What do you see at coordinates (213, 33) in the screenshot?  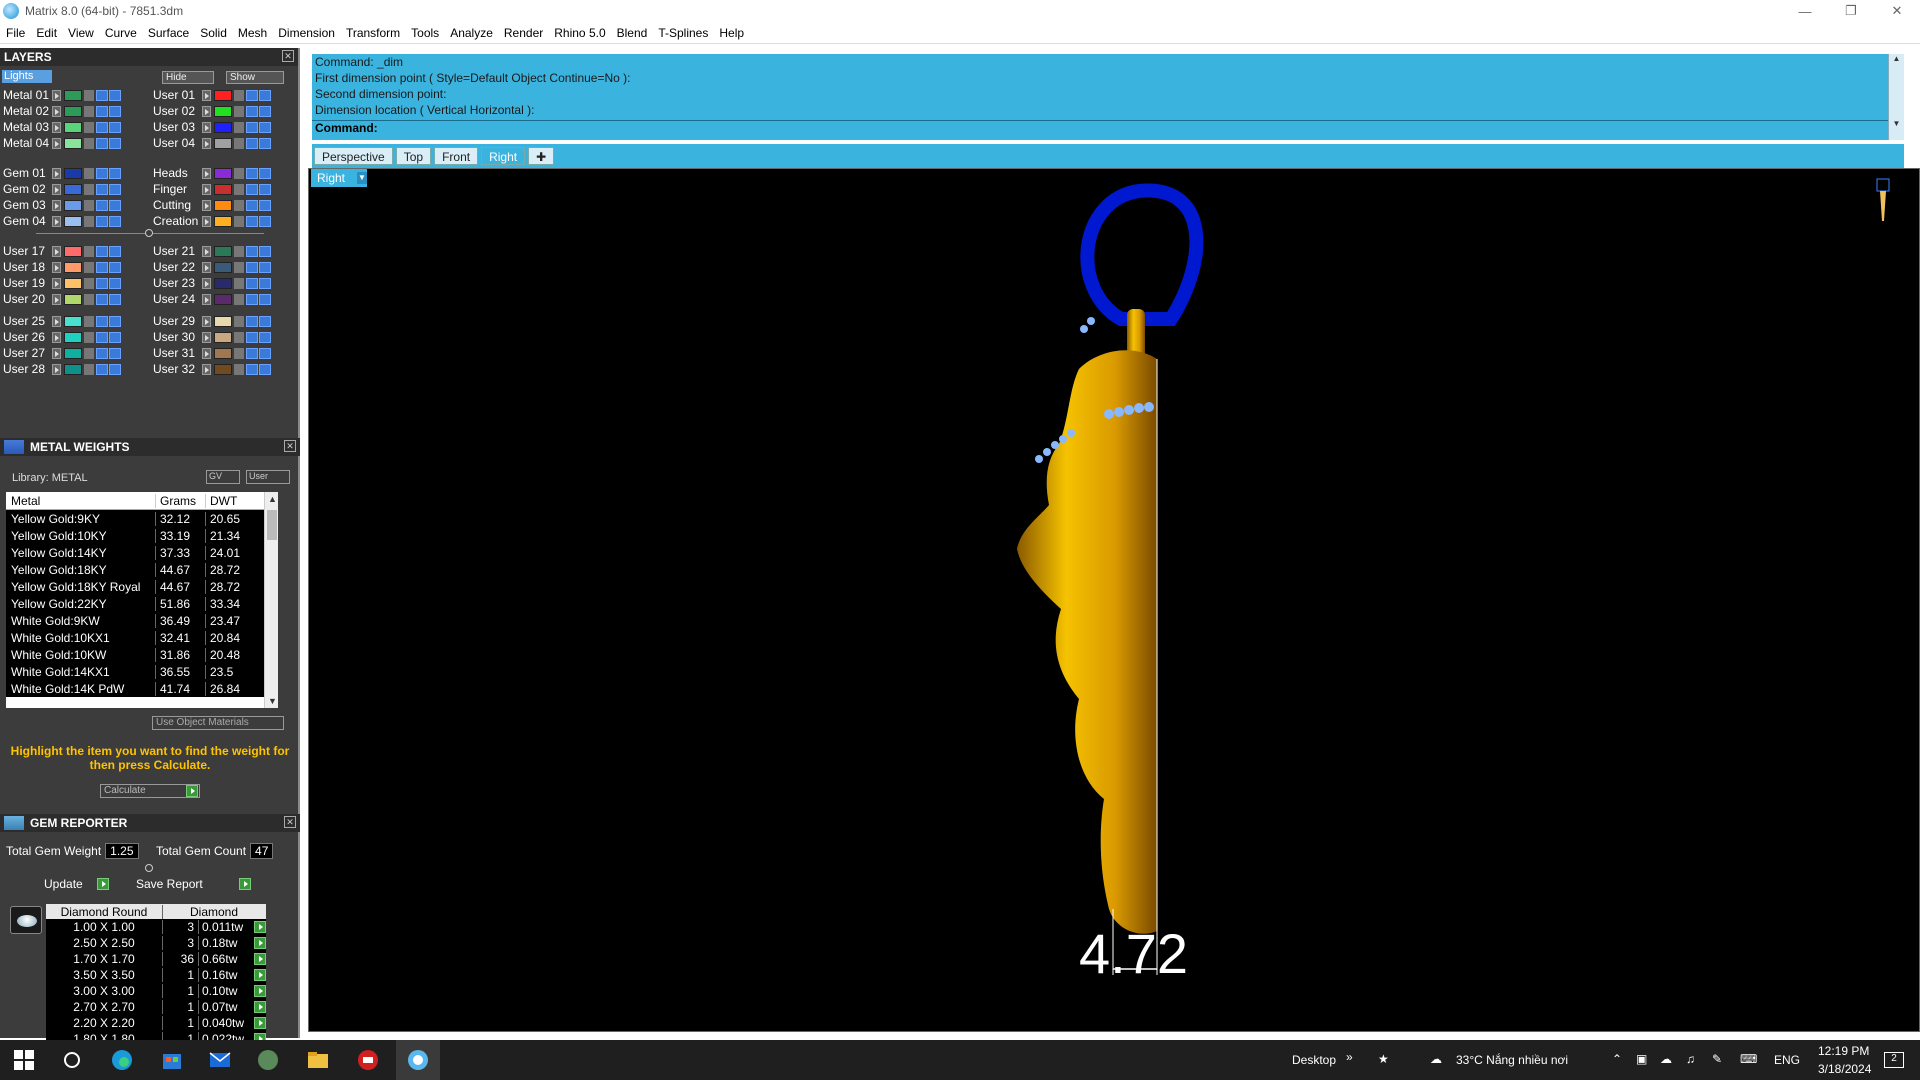 I see `menu-solid: Solid` at bounding box center [213, 33].